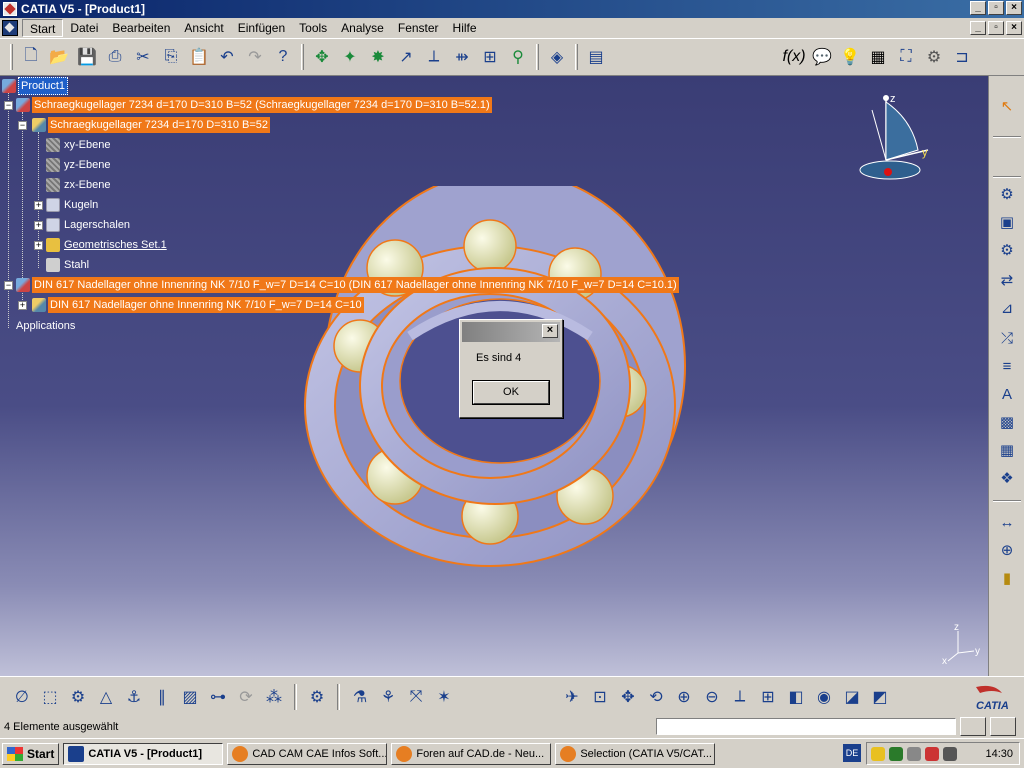 This screenshot has width=1024, height=768. What do you see at coordinates (261, 28) in the screenshot?
I see `menu-einfuegen: Einfügen` at bounding box center [261, 28].